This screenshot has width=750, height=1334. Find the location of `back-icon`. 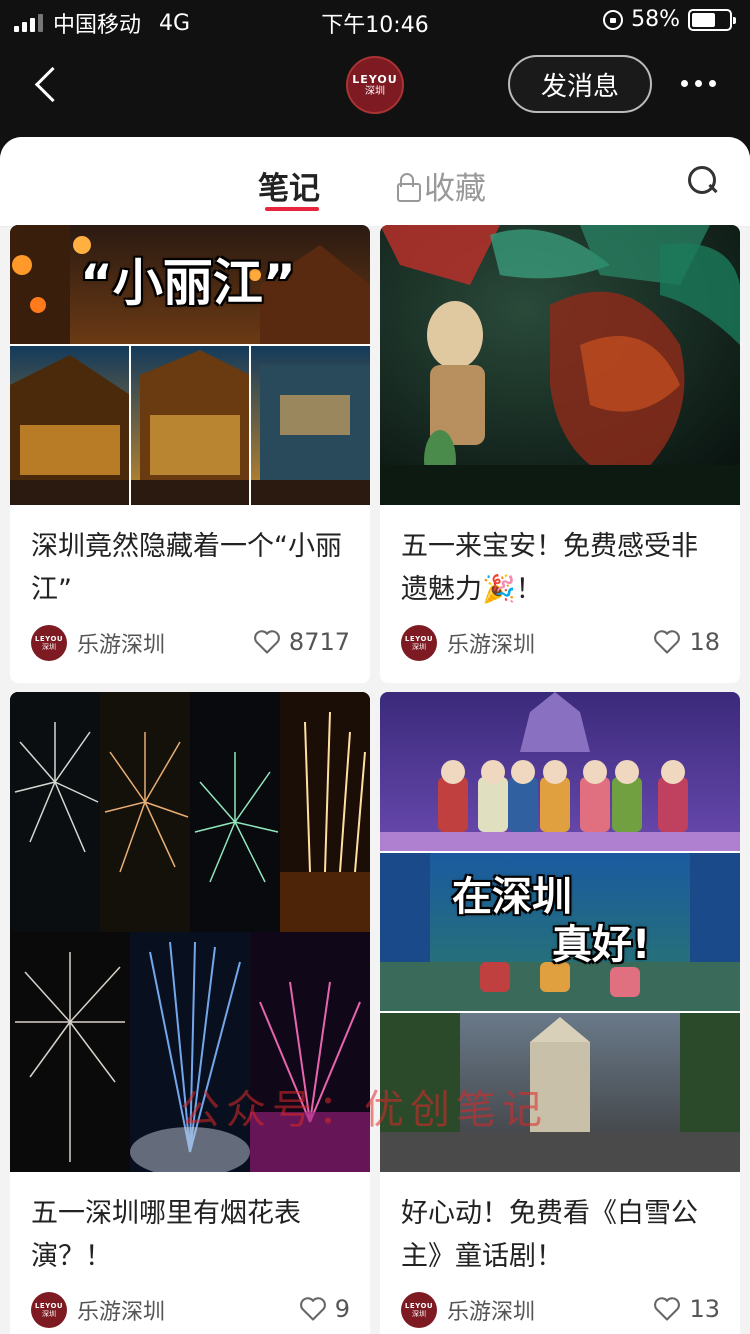

back-icon is located at coordinates (48, 86).